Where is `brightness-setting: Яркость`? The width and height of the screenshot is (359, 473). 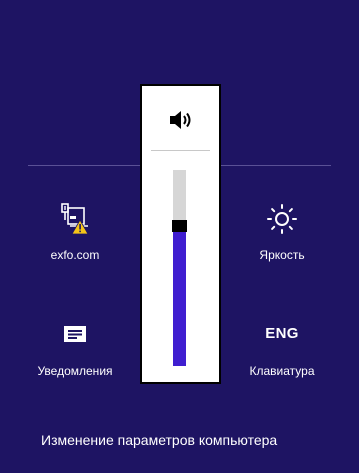 brightness-setting: Яркость is located at coordinates (282, 232).